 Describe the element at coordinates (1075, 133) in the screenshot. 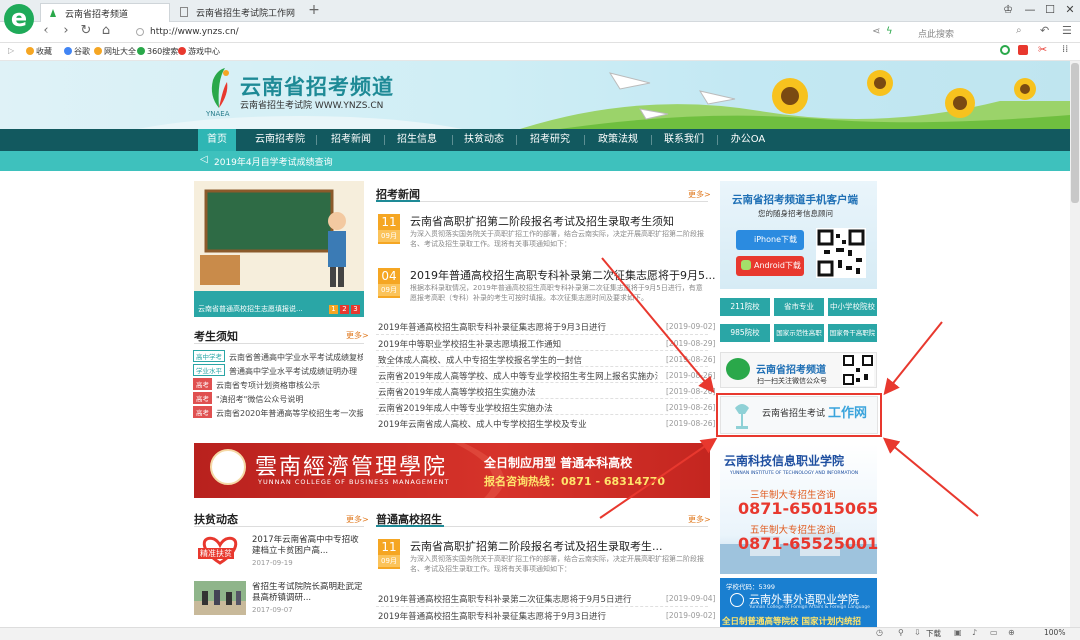

I see `scrollbar-thumb` at that location.